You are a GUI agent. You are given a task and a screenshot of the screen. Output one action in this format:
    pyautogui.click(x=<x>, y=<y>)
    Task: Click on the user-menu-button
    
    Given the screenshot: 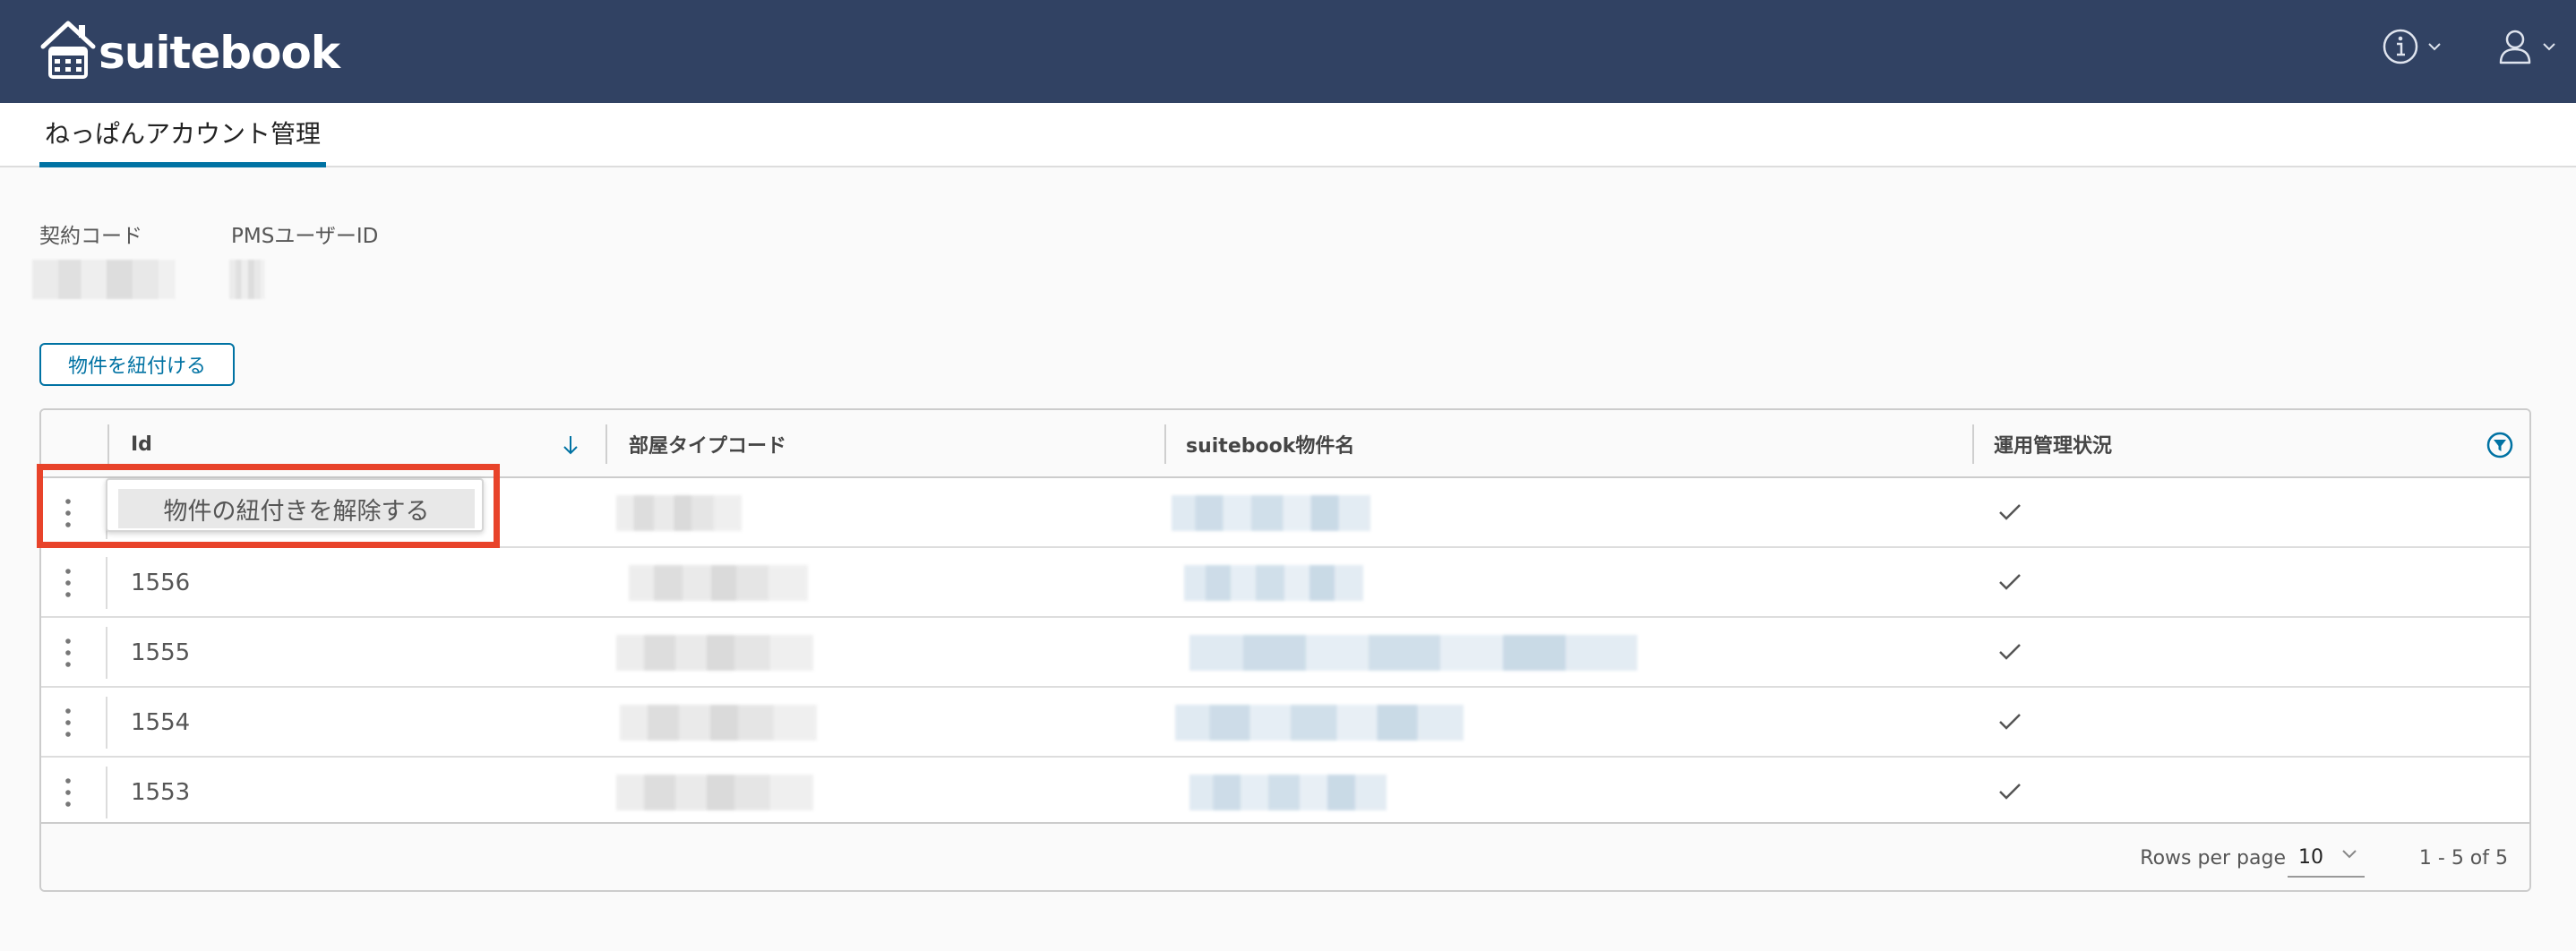 What is the action you would take?
    pyautogui.click(x=2525, y=46)
    